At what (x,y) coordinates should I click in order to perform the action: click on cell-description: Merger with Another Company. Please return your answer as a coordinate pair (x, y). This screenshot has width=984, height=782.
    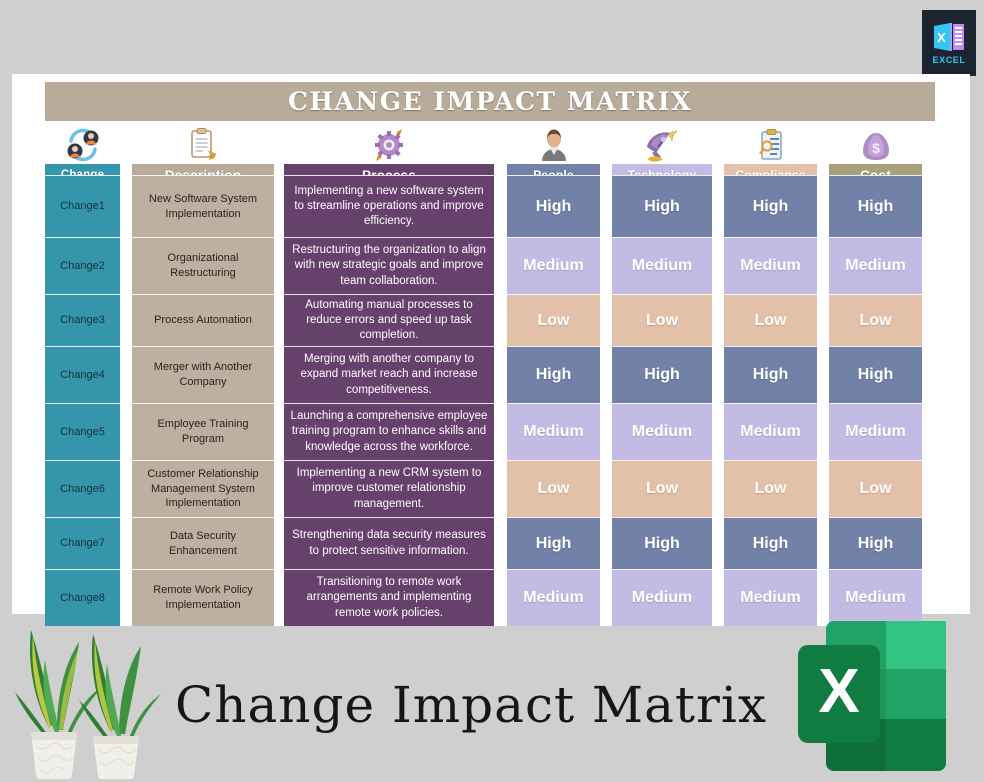
    Looking at the image, I should click on (203, 374).